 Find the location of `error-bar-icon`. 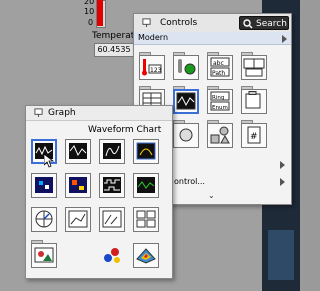

error-bar-icon is located at coordinates (78, 219).